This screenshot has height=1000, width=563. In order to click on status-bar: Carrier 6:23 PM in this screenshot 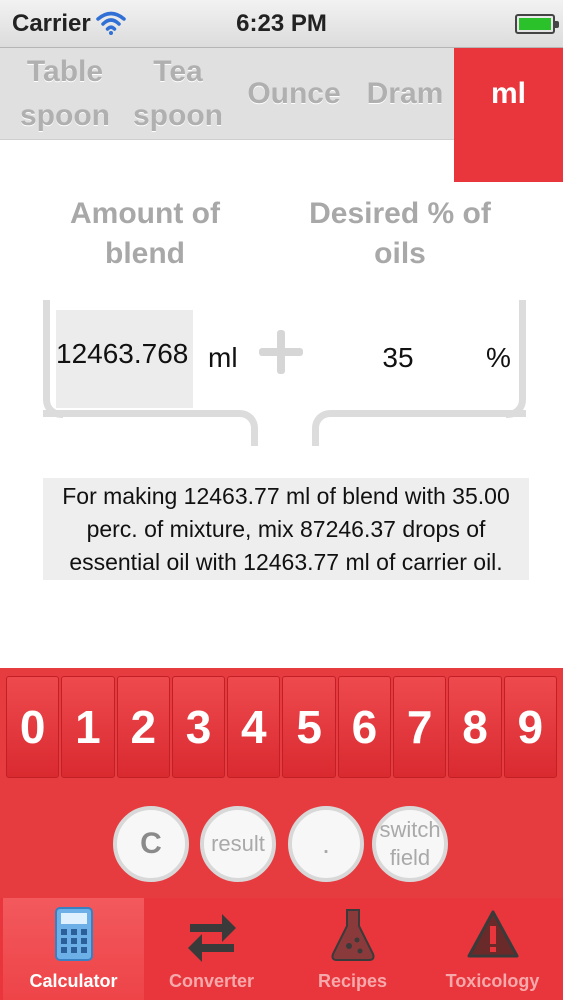, I will do `click(281, 24)`.